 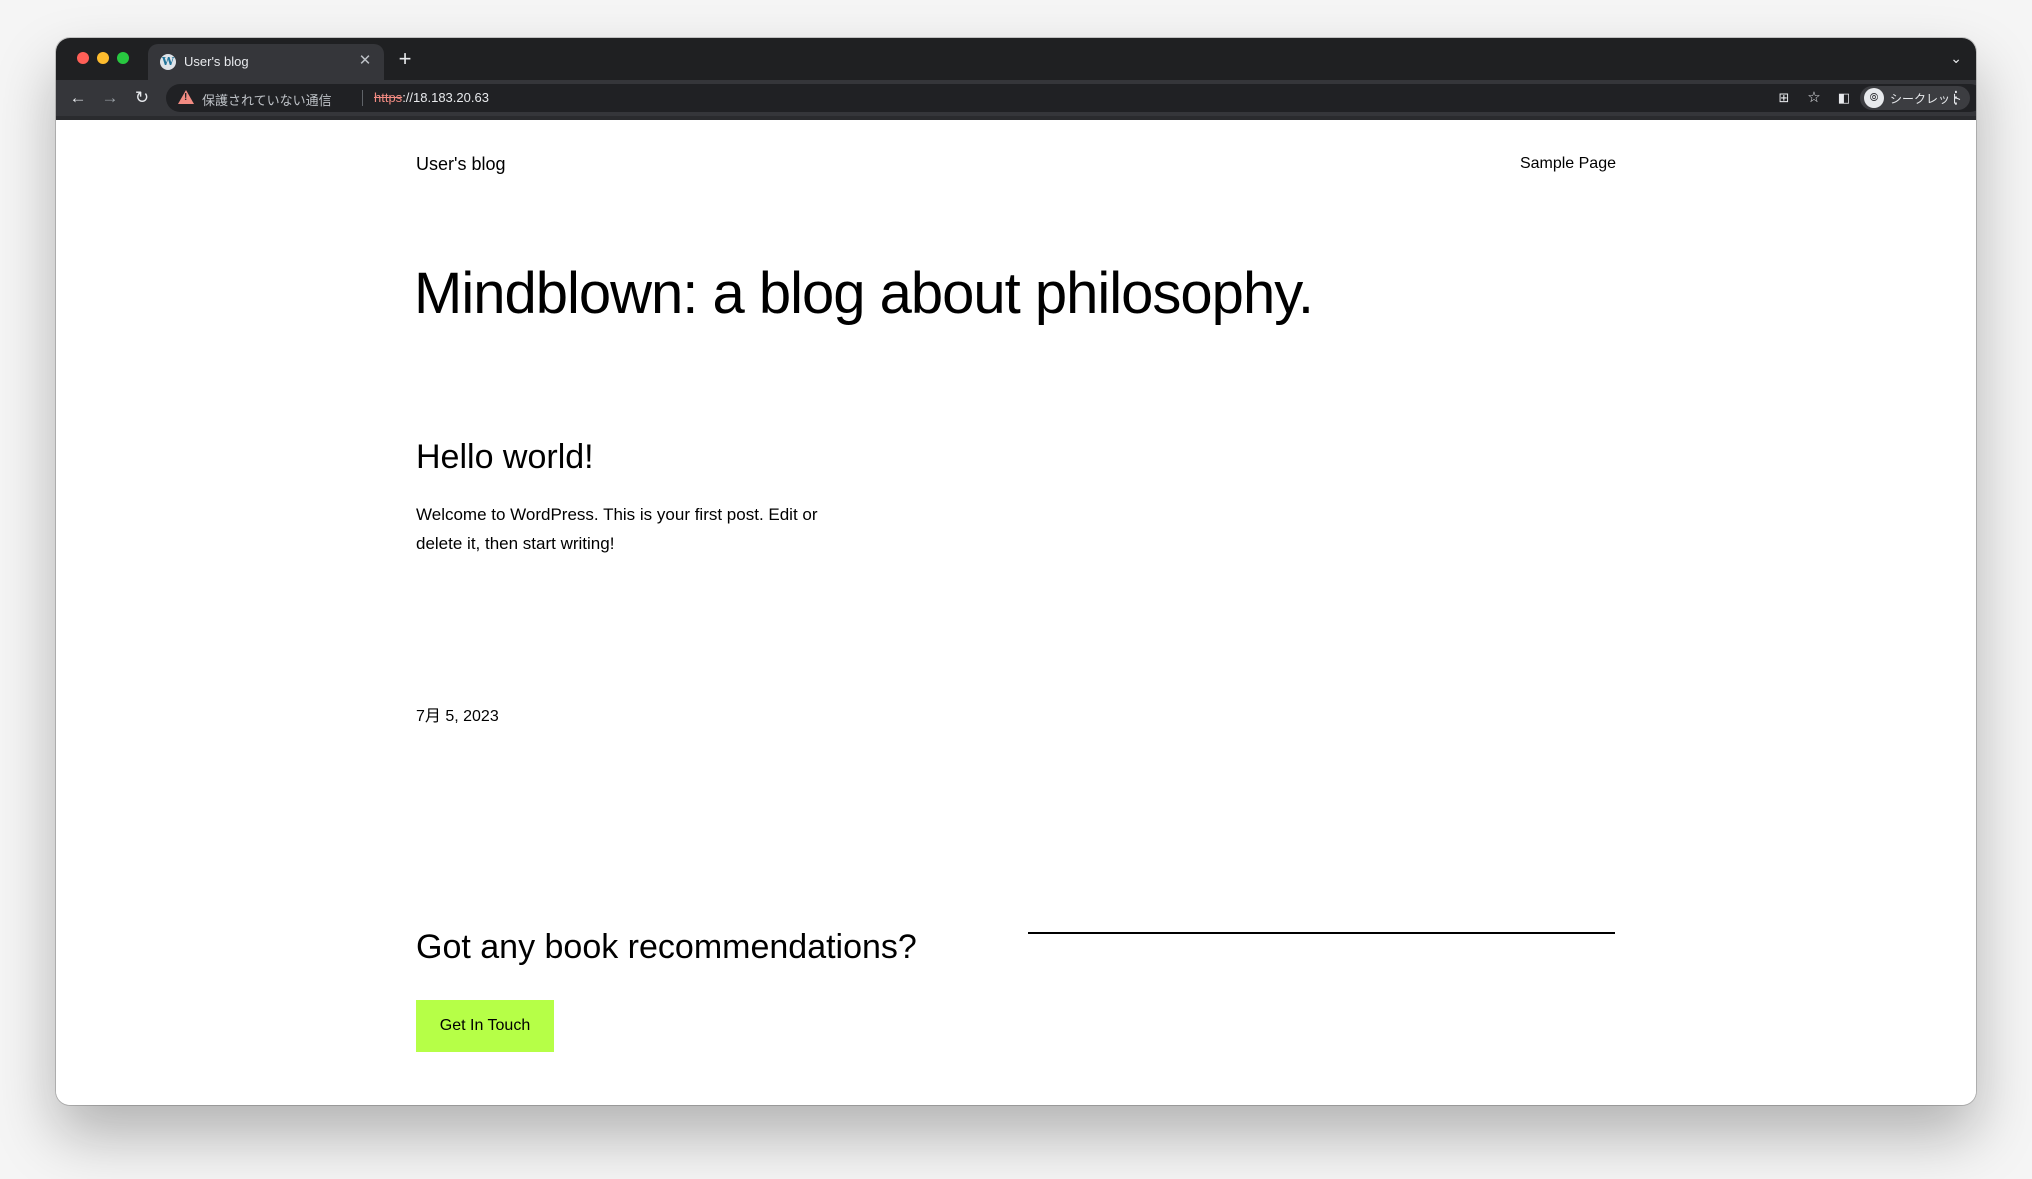 I want to click on forward-button: →, so click(x=110, y=98).